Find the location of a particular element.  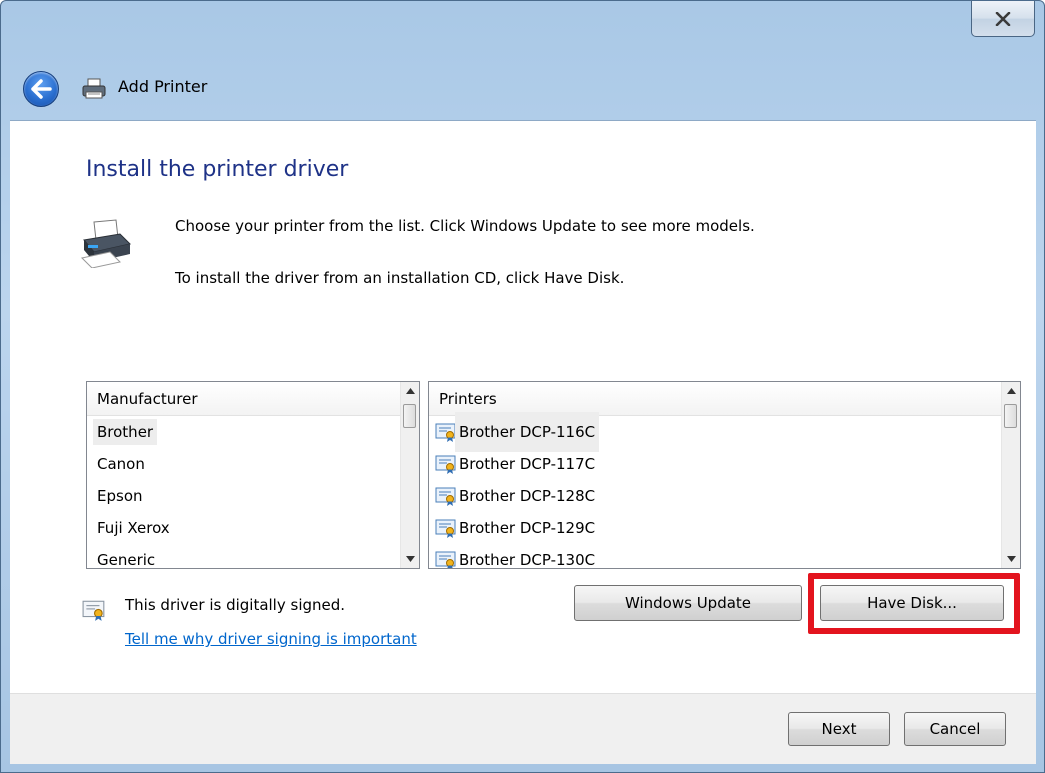

list-item: Epson is located at coordinates (243, 496).